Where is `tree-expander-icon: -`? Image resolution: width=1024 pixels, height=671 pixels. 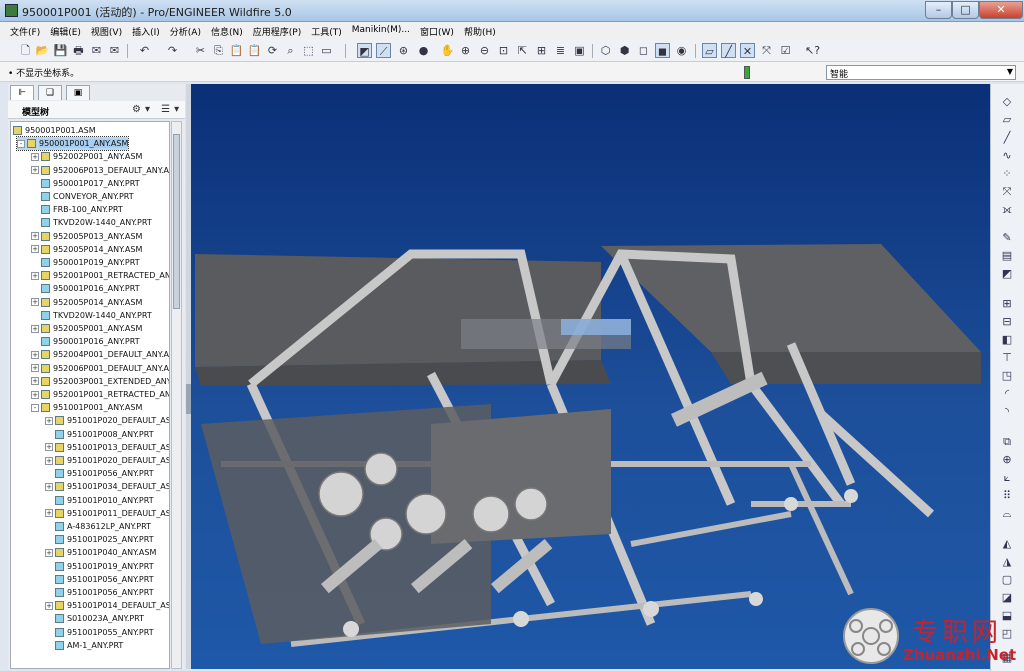 tree-expander-icon: - is located at coordinates (35, 407).